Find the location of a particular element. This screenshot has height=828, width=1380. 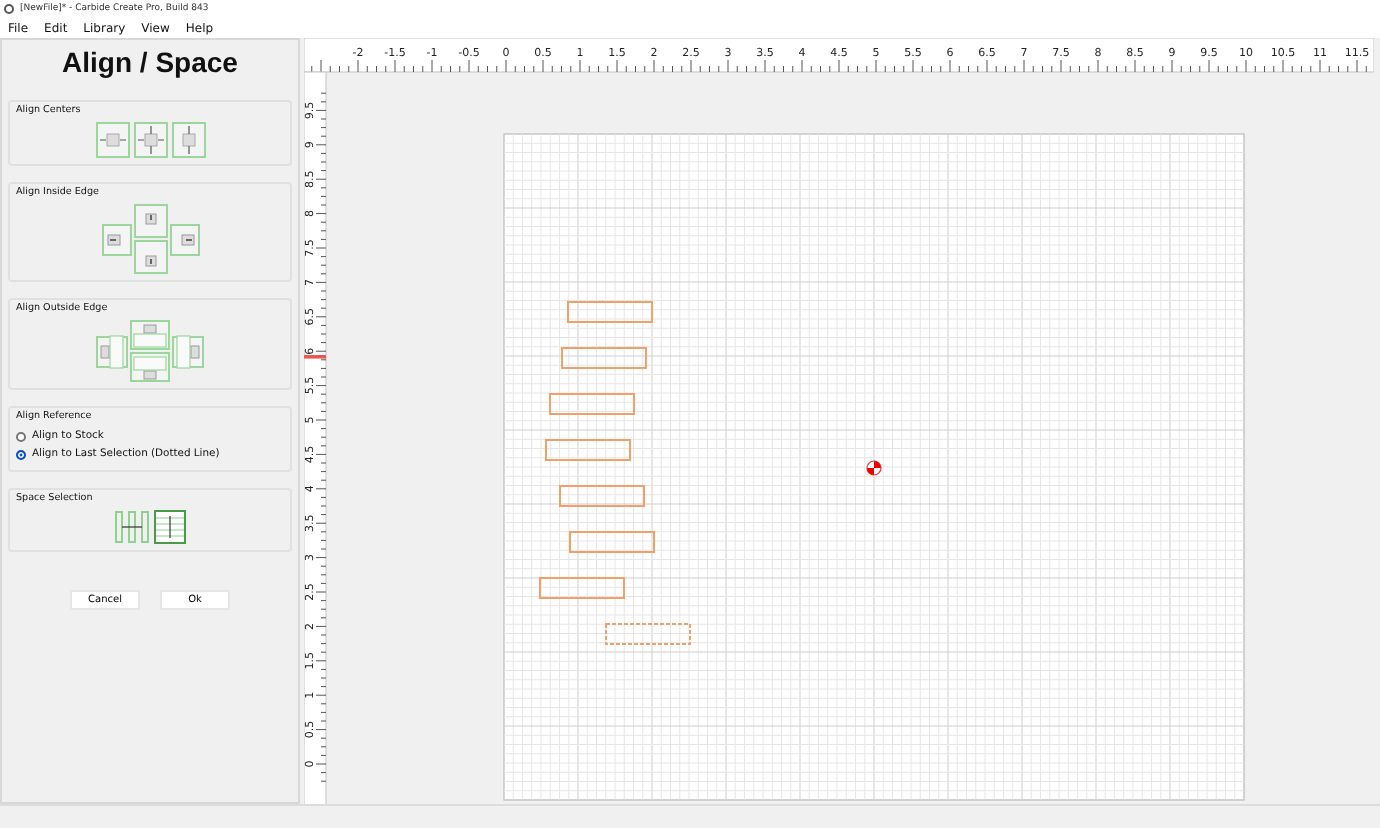

align-above-icon is located at coordinates (150, 335).